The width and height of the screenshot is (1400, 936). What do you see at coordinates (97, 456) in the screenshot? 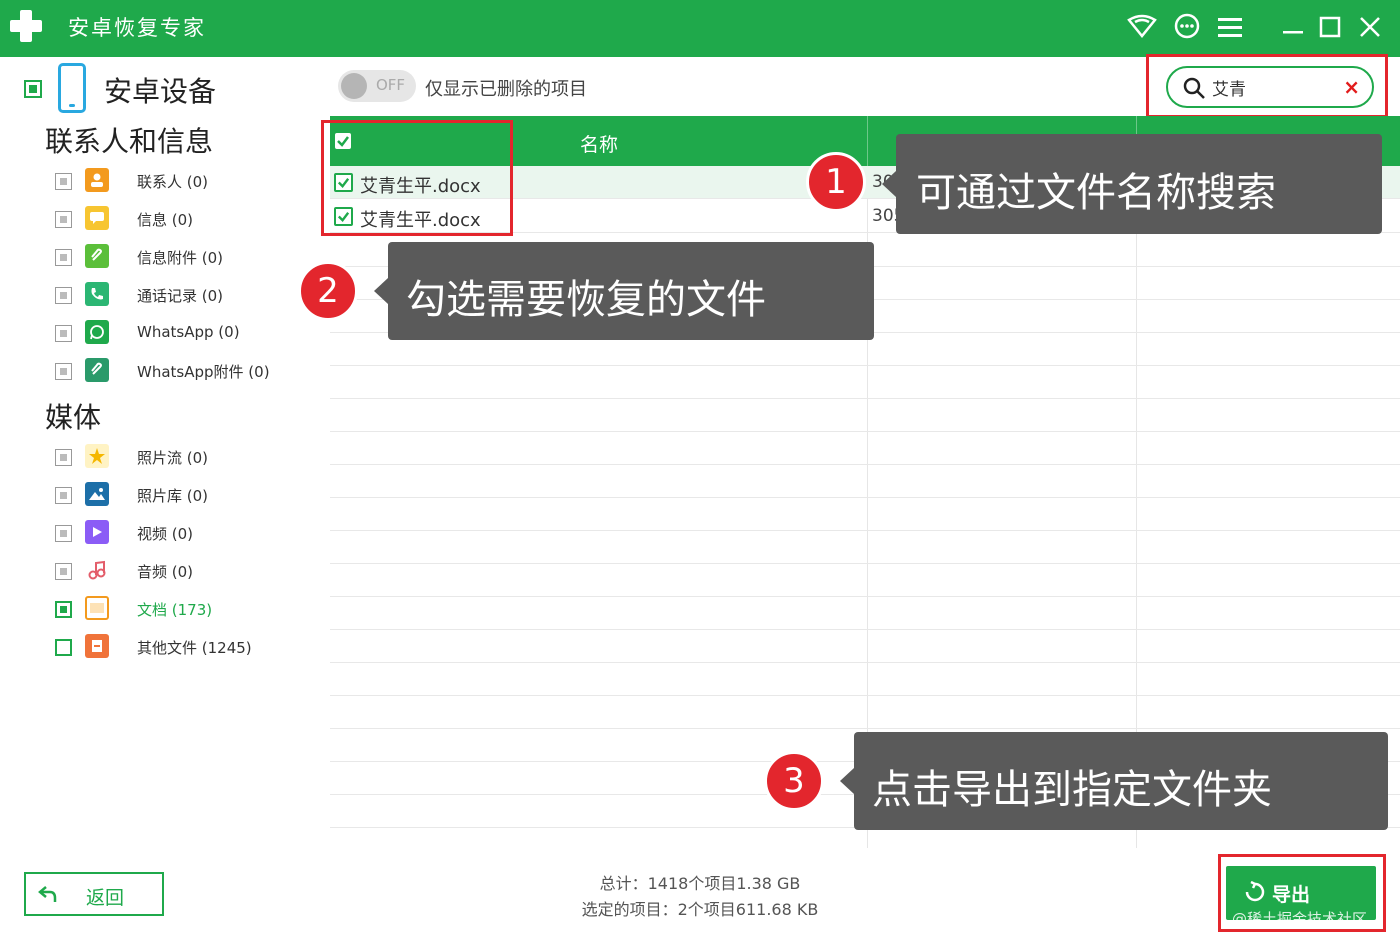
I see `photo-stream-icon` at bounding box center [97, 456].